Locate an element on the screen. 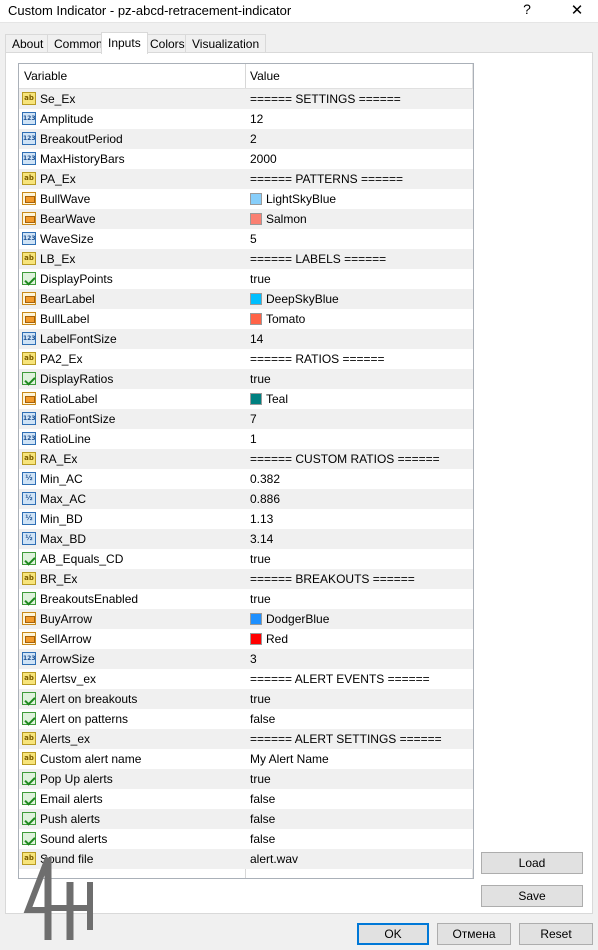 The width and height of the screenshot is (598, 950). variable-value: DeepSkyBlue is located at coordinates (294, 299).